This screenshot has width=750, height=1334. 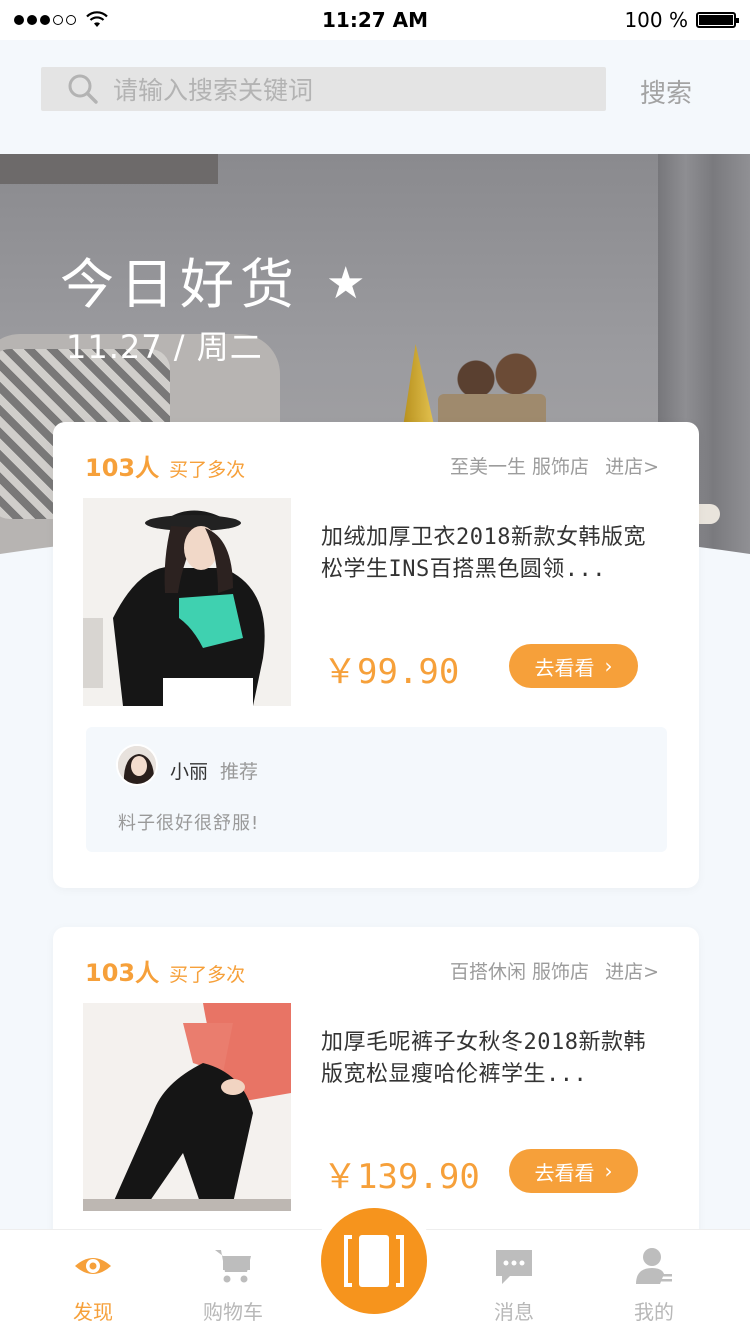 I want to click on tab-profile: 我的, so click(x=654, y=1282).